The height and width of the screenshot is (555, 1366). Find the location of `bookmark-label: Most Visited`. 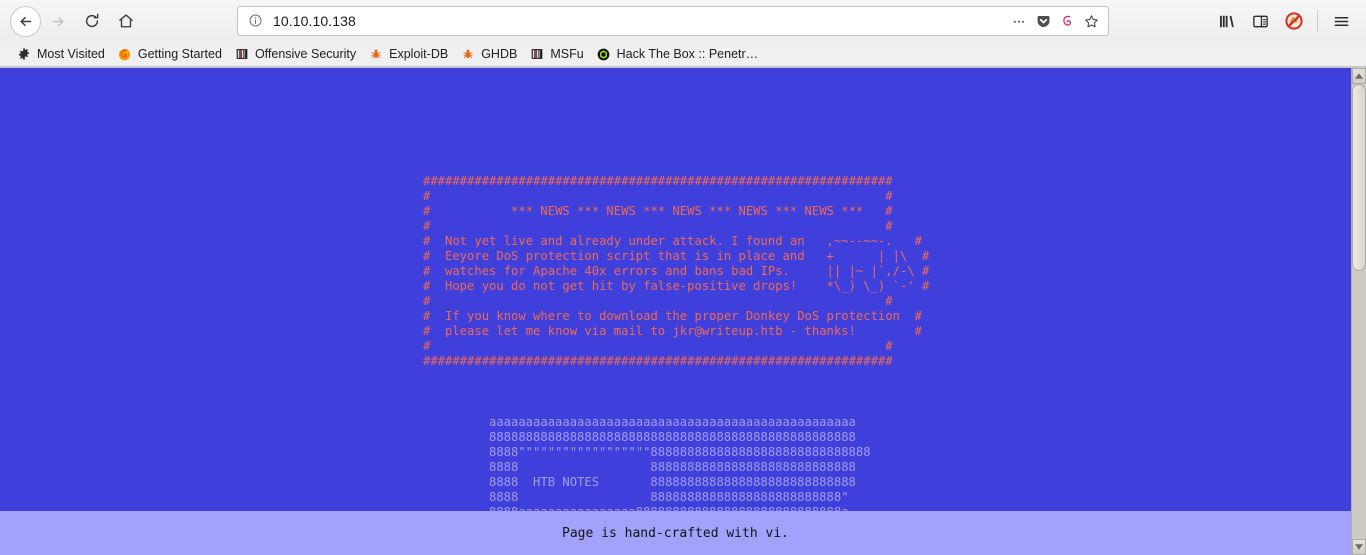

bookmark-label: Most Visited is located at coordinates (71, 54).